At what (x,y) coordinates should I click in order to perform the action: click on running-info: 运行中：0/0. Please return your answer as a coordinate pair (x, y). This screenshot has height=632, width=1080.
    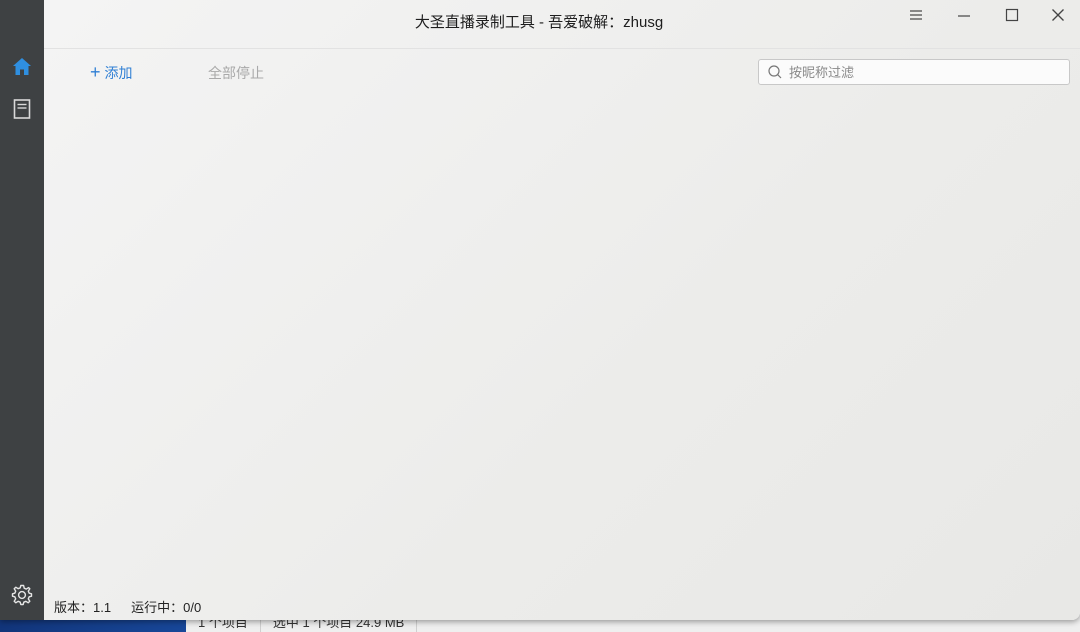
    Looking at the image, I should click on (166, 606).